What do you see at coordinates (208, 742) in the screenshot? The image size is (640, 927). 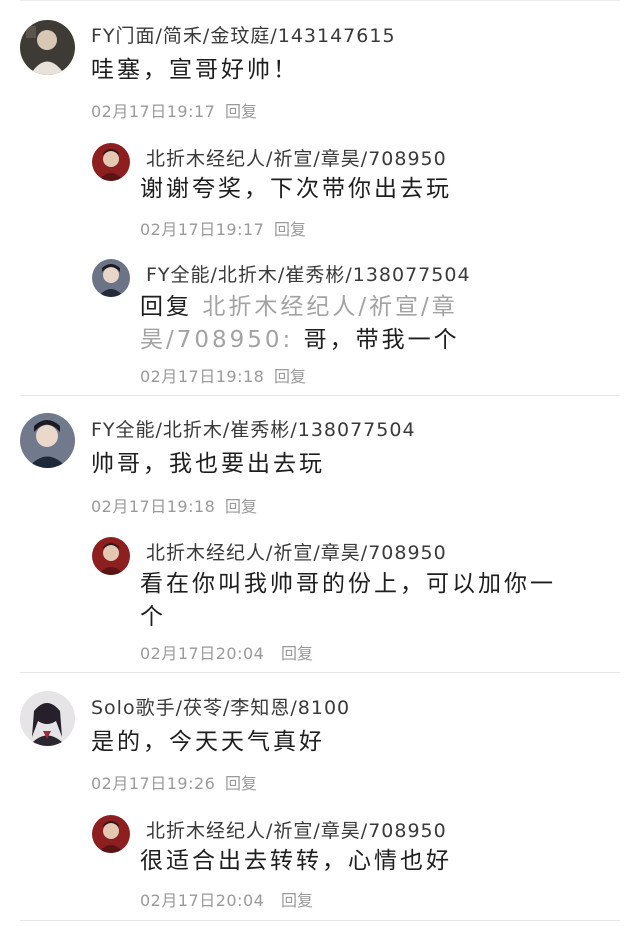 I see `comment-text: 是的，今天天气真好` at bounding box center [208, 742].